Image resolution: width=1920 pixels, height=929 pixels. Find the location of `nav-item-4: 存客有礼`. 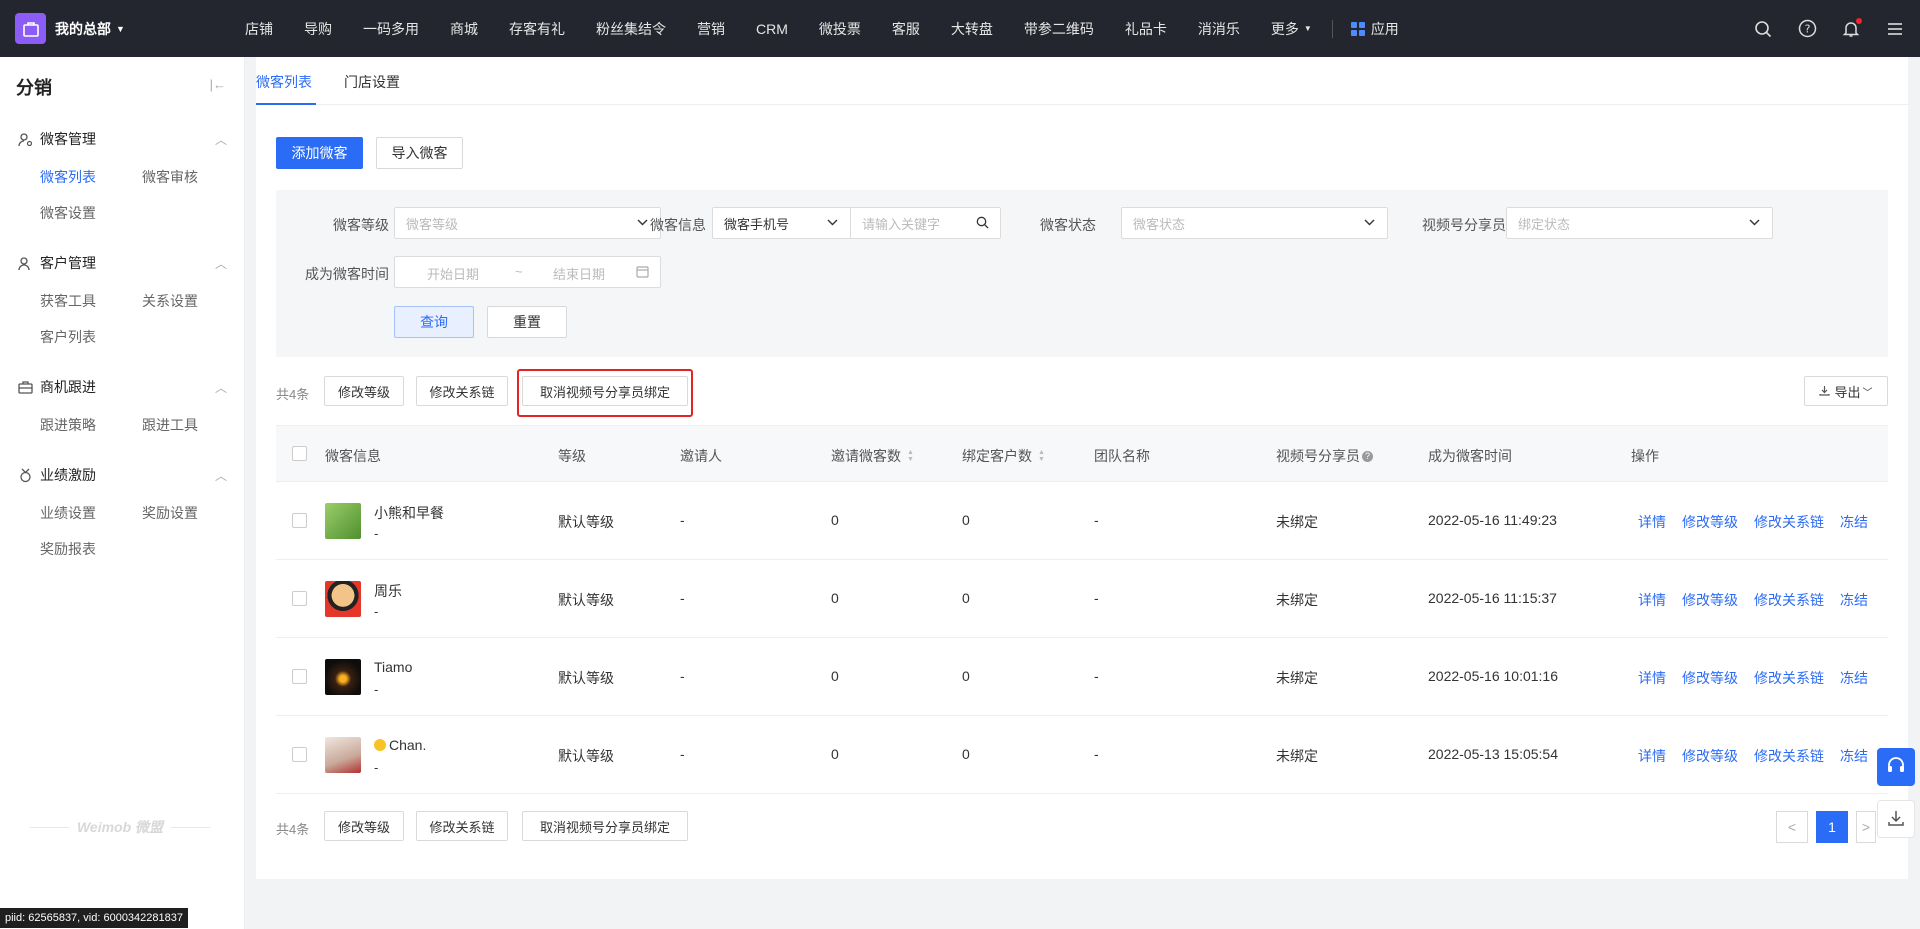

nav-item-4: 存客有礼 is located at coordinates (537, 29).